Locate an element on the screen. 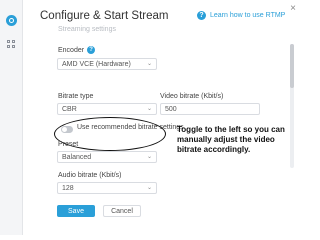 This screenshot has height=240, width=320. audio-bitrate-value: 128 is located at coordinates (68, 188).